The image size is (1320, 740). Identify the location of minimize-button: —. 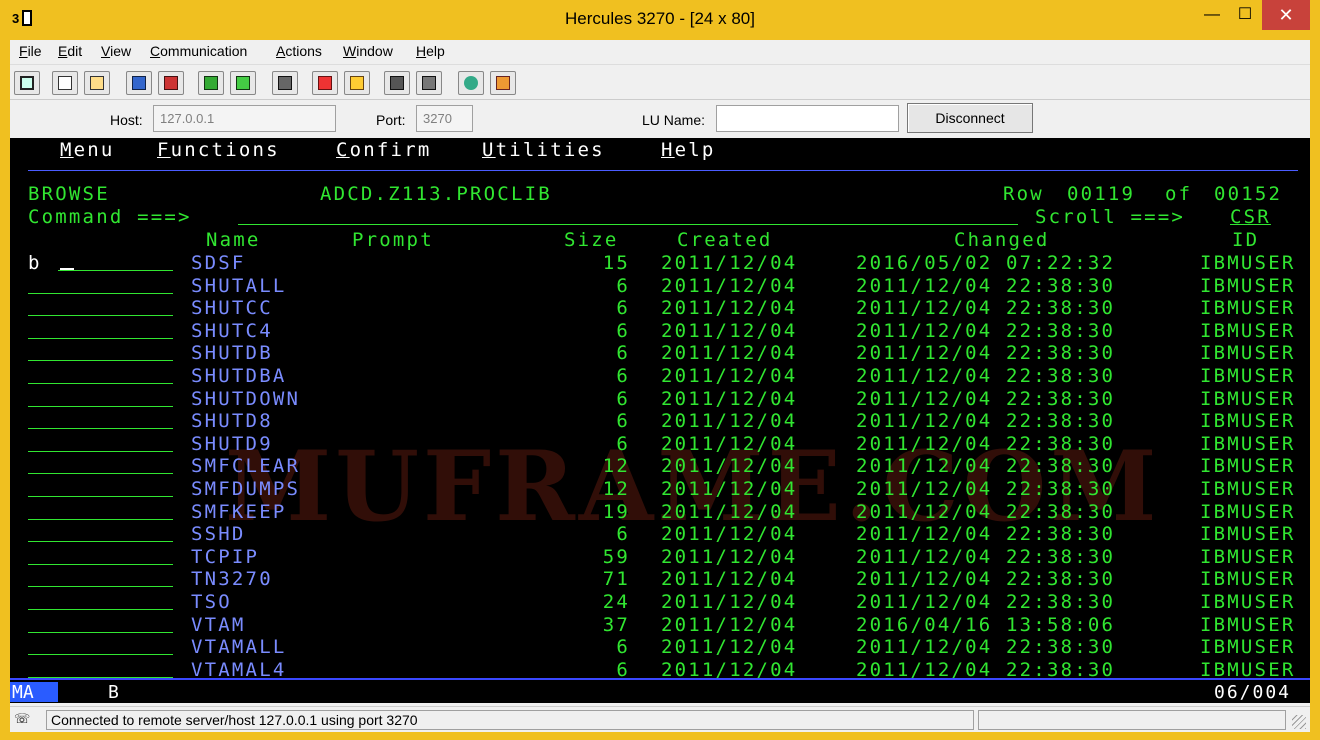
(1212, 15).